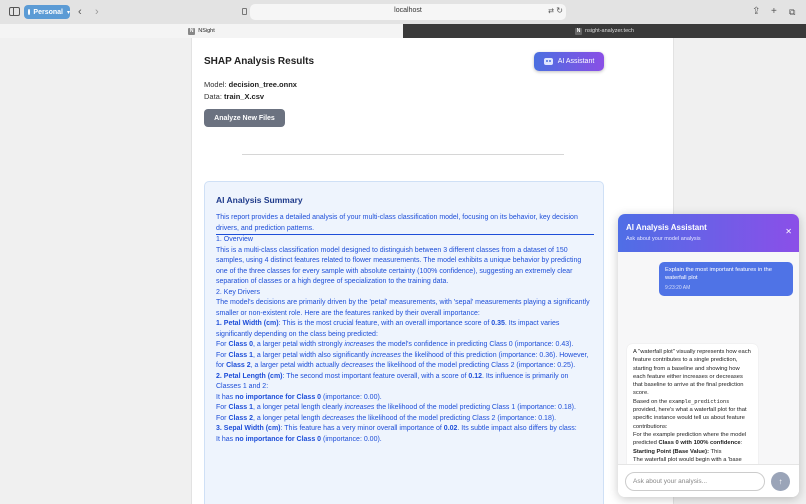 This screenshot has height=504, width=806. Describe the element at coordinates (248, 428) in the screenshot. I see `feature-name: 3. Sepal Width (cm)` at that location.